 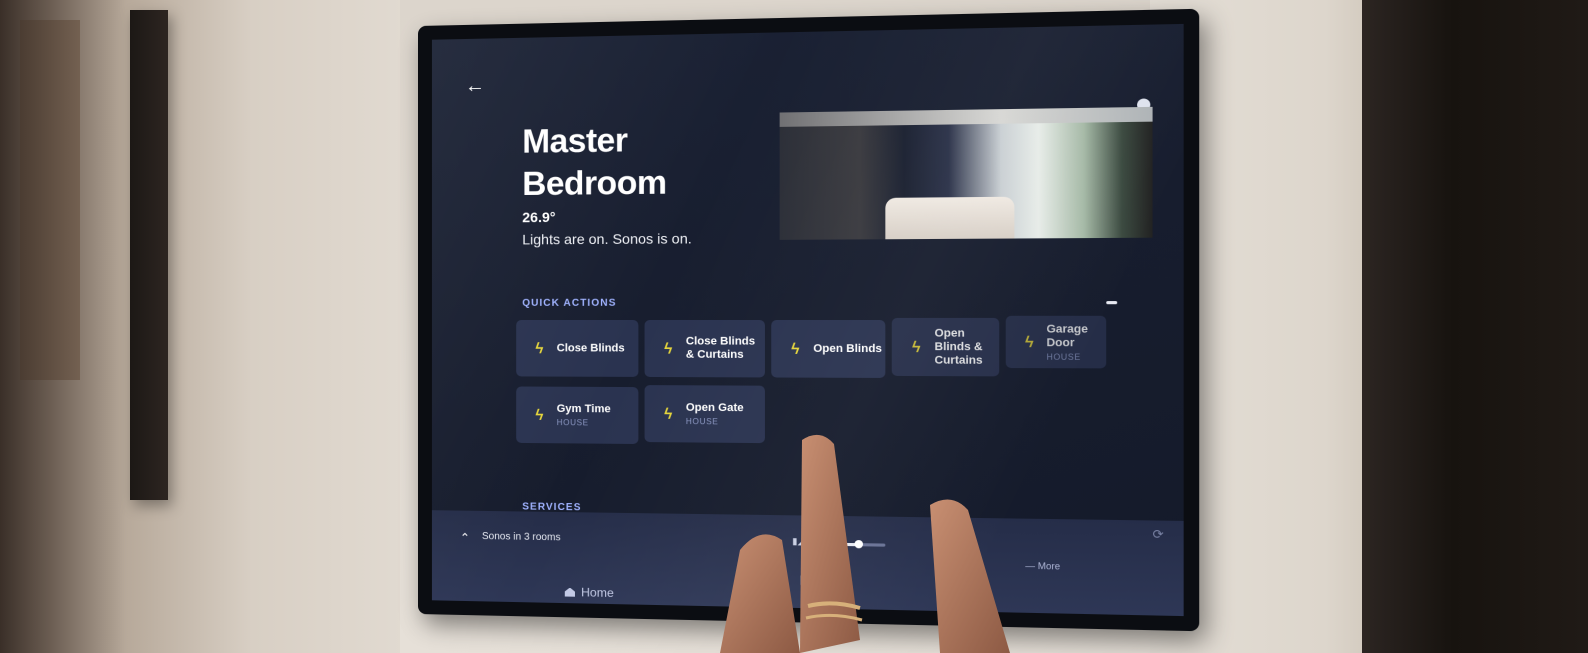 I want to click on picture-frame-far, so click(x=50, y=200).